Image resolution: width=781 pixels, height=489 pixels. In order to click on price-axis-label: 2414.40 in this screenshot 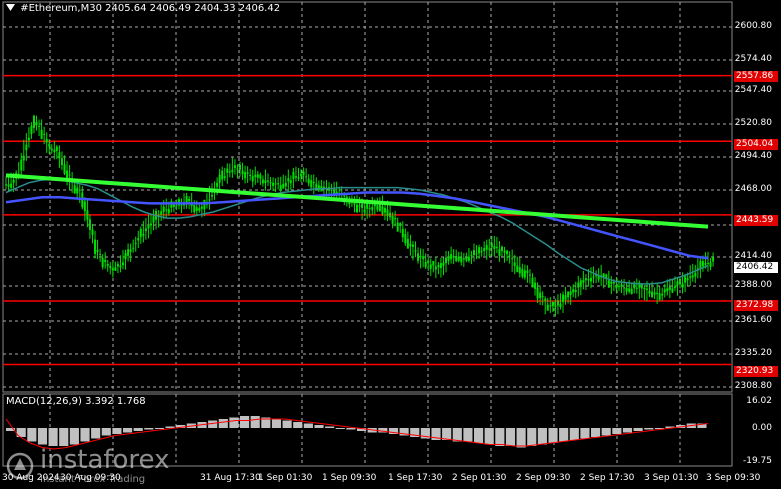, I will do `click(753, 256)`.